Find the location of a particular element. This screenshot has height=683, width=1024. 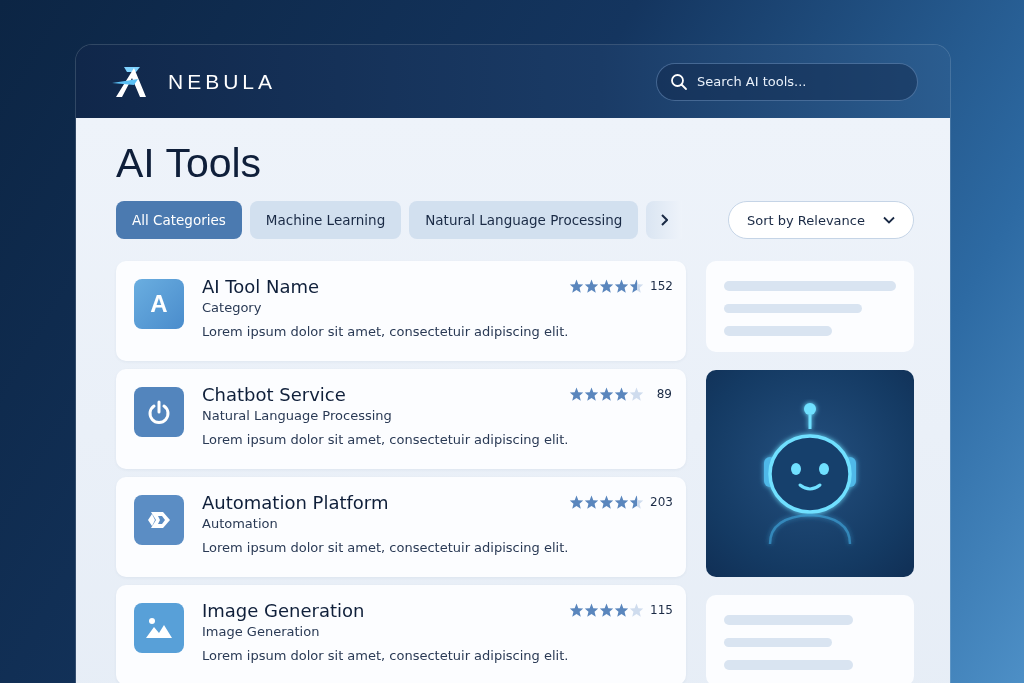

category-tab: Natural Language Processing is located at coordinates (524, 220).